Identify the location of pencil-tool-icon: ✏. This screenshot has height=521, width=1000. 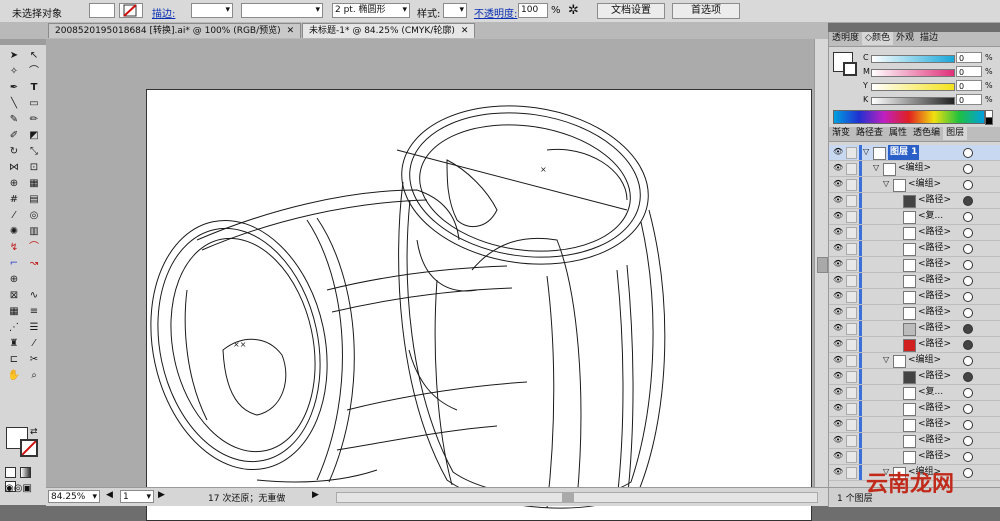
(34, 120).